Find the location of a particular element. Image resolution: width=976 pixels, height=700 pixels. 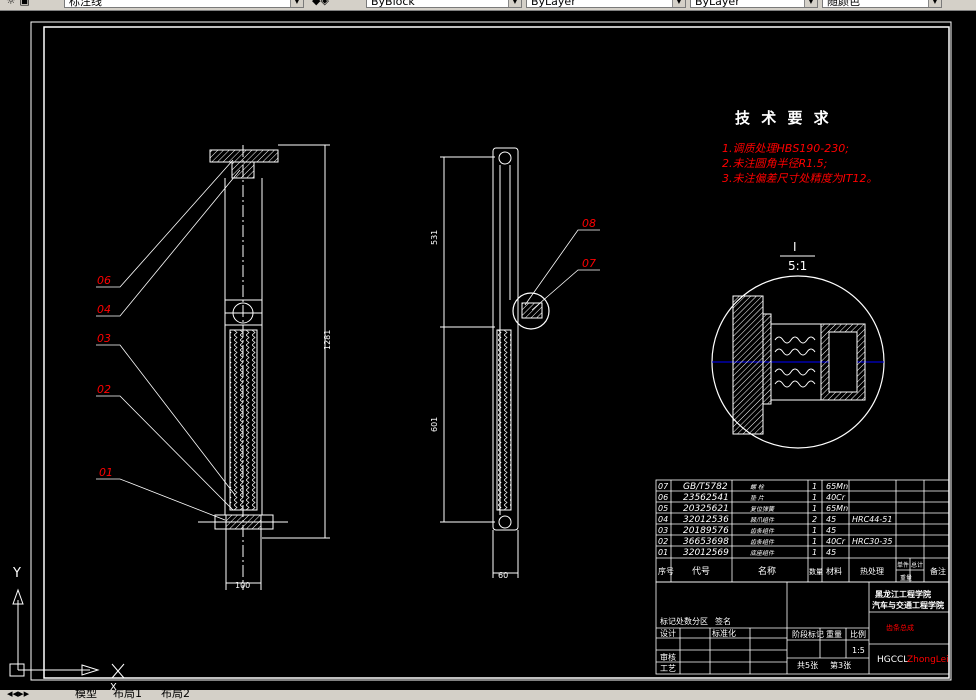

plotstyle-dropdown-value: 随颜色 is located at coordinates (843, 4).